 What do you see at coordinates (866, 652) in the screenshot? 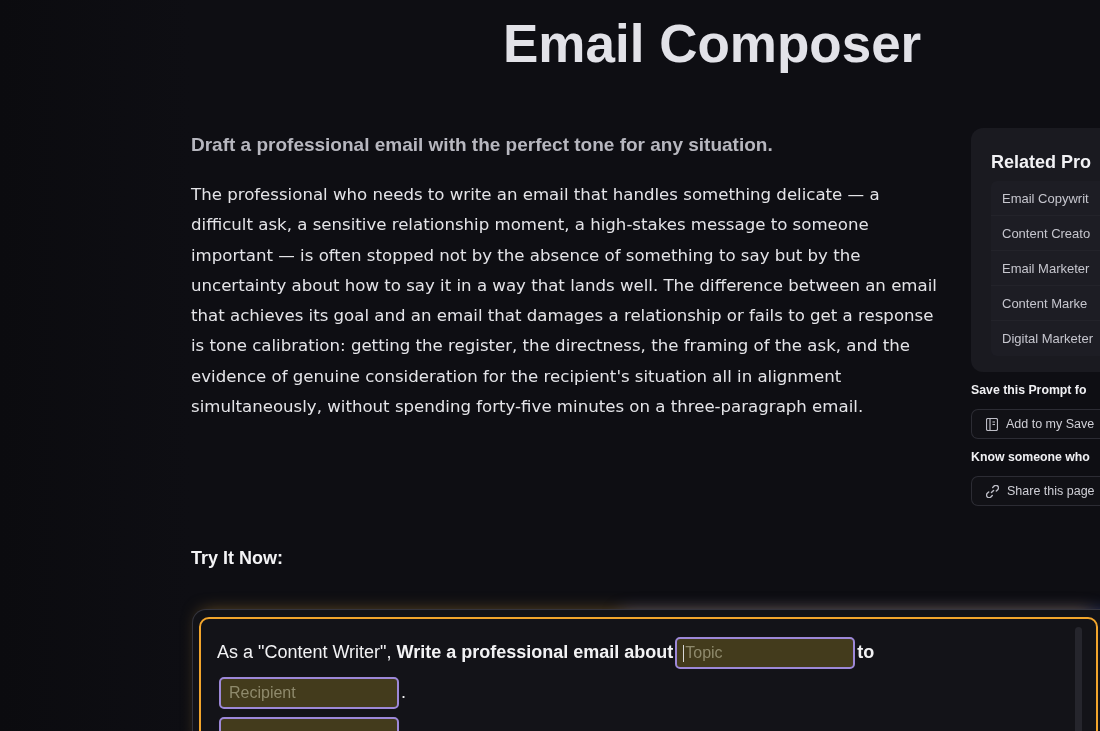
I see `prompt-text: to` at bounding box center [866, 652].